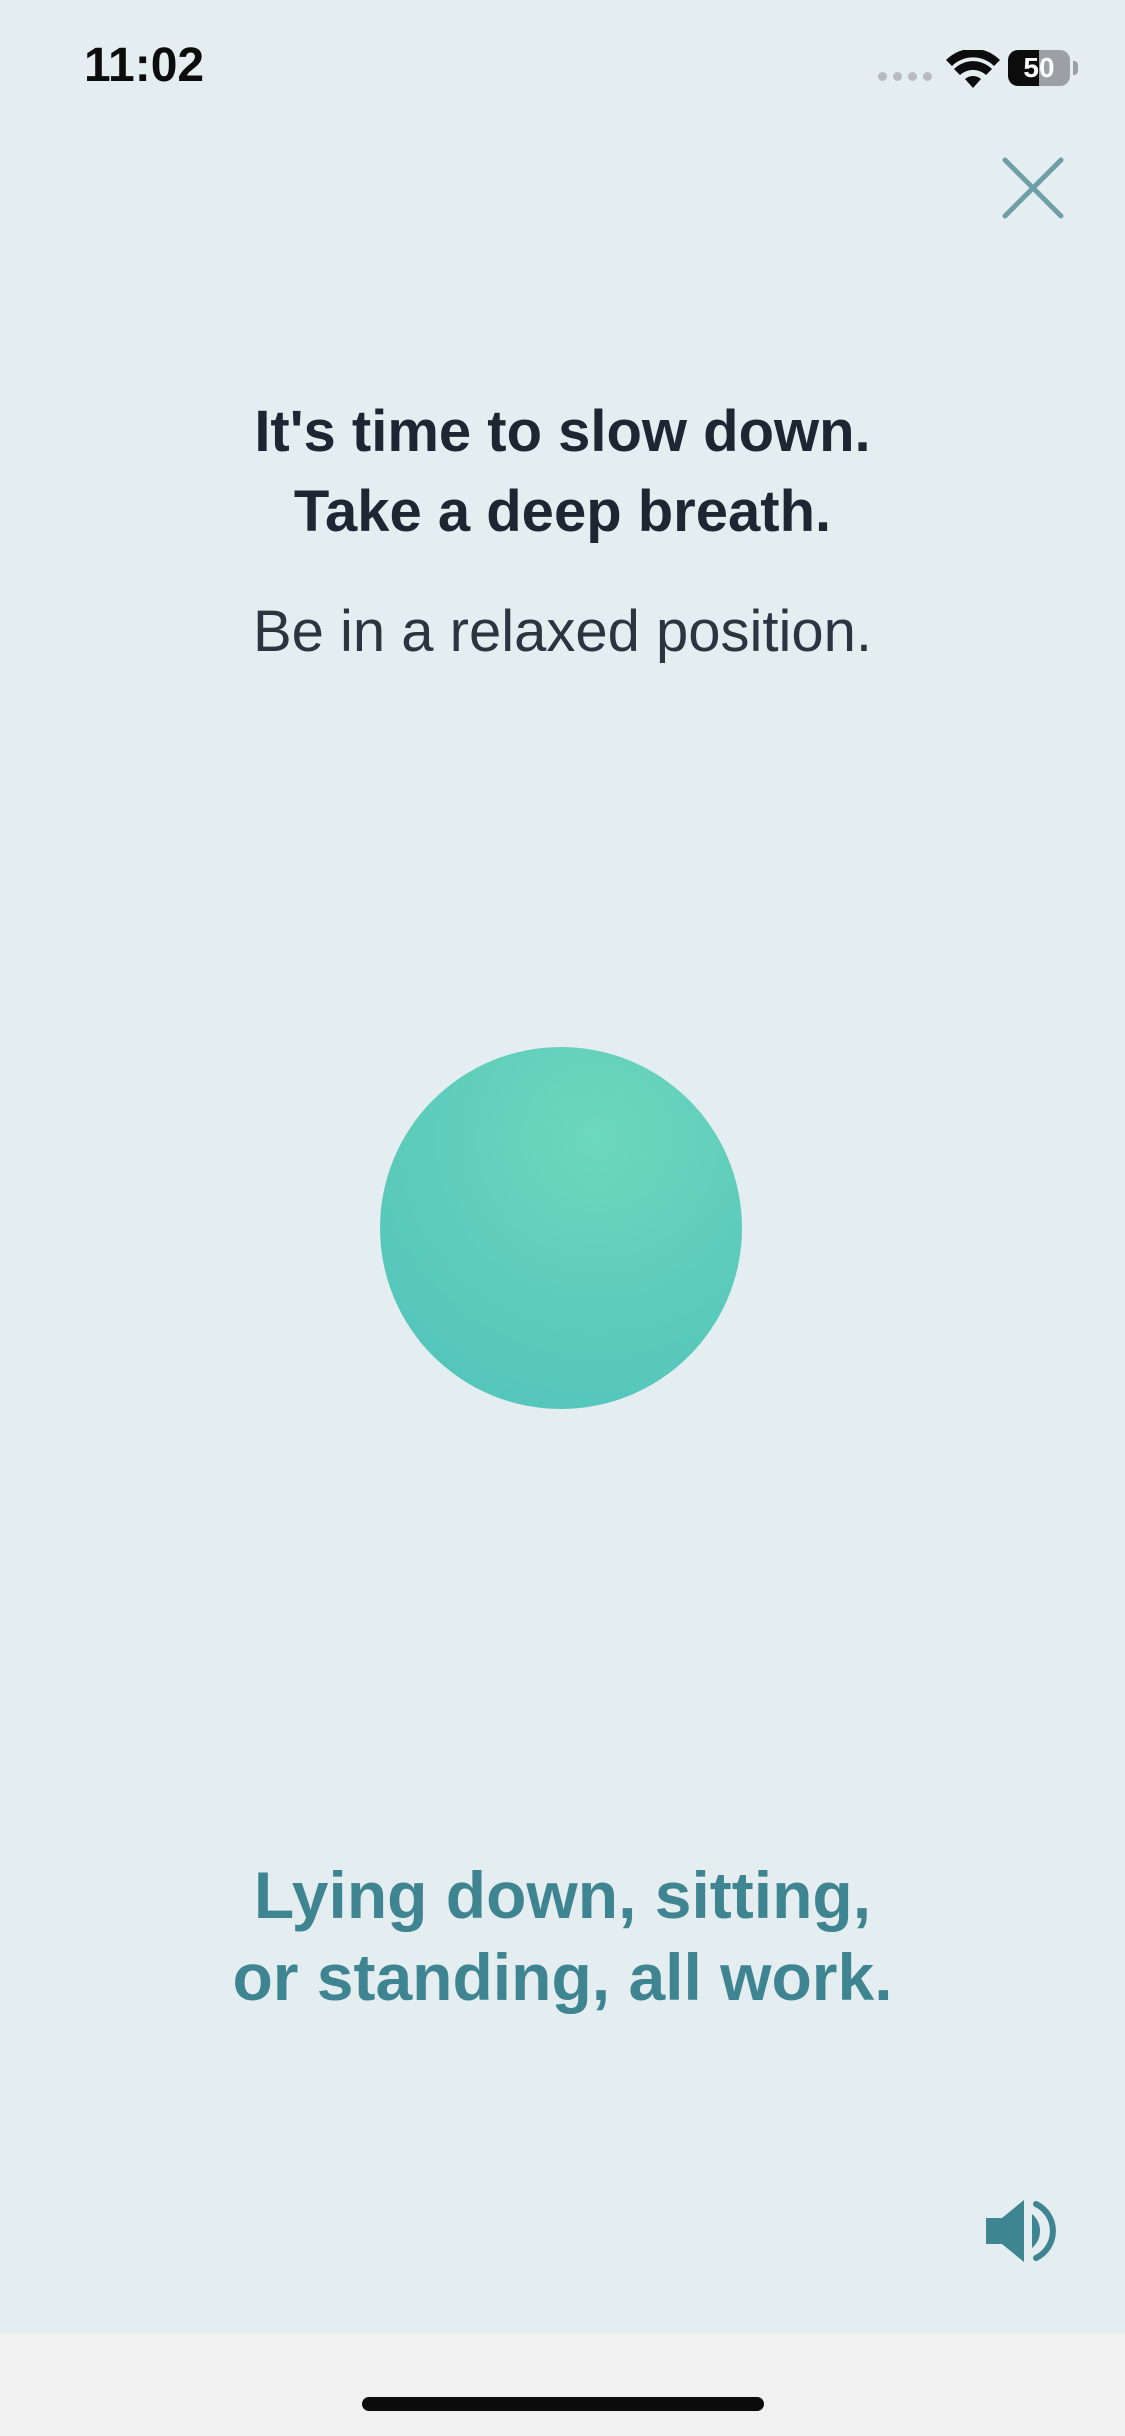 This screenshot has width=1125, height=2436. Describe the element at coordinates (973, 69) in the screenshot. I see `wifi-icon` at that location.